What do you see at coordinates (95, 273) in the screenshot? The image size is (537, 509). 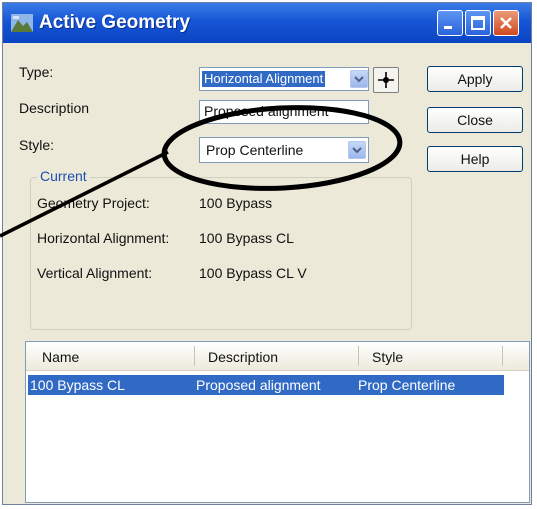 I see `vertical-alignment-label: Vertical Alignment:` at bounding box center [95, 273].